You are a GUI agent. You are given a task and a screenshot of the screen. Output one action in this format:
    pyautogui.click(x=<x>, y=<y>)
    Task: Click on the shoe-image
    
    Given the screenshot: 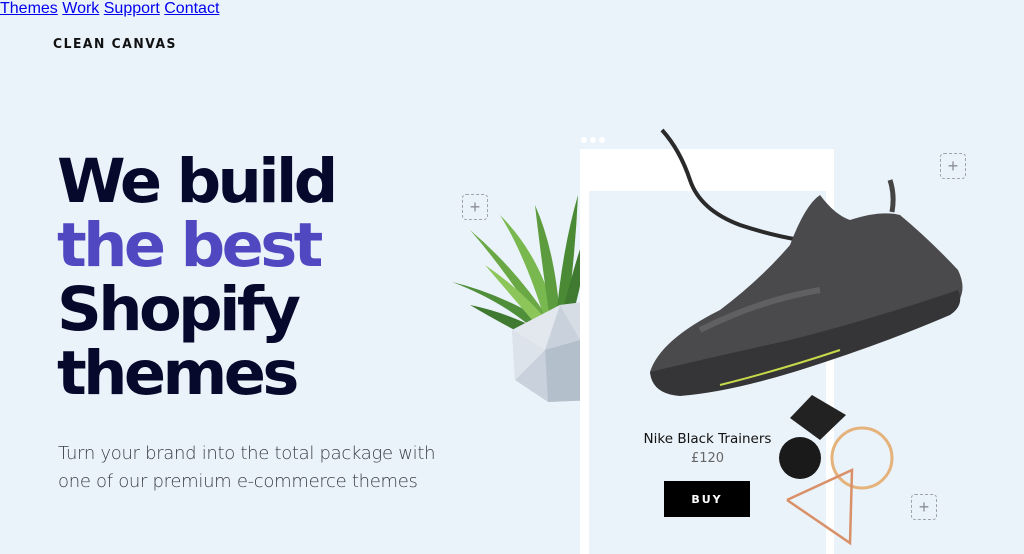 What is the action you would take?
    pyautogui.click(x=806, y=262)
    